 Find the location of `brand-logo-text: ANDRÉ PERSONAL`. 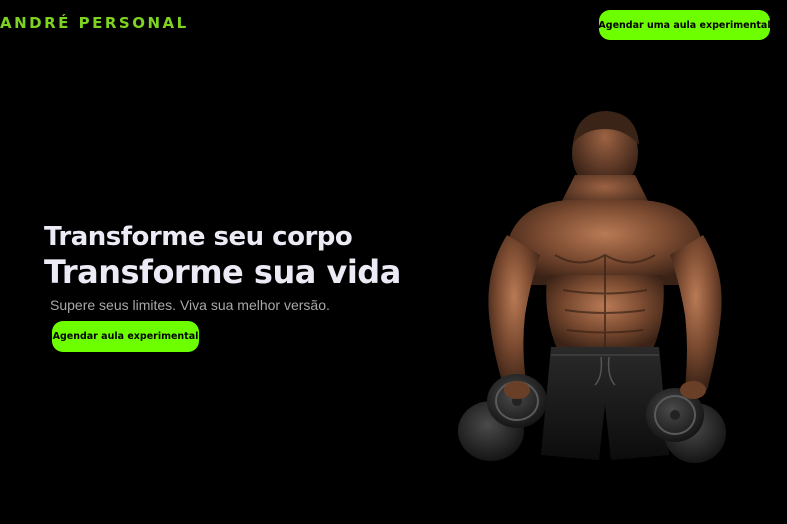

brand-logo-text: ANDRÉ PERSONAL is located at coordinates (94, 23).